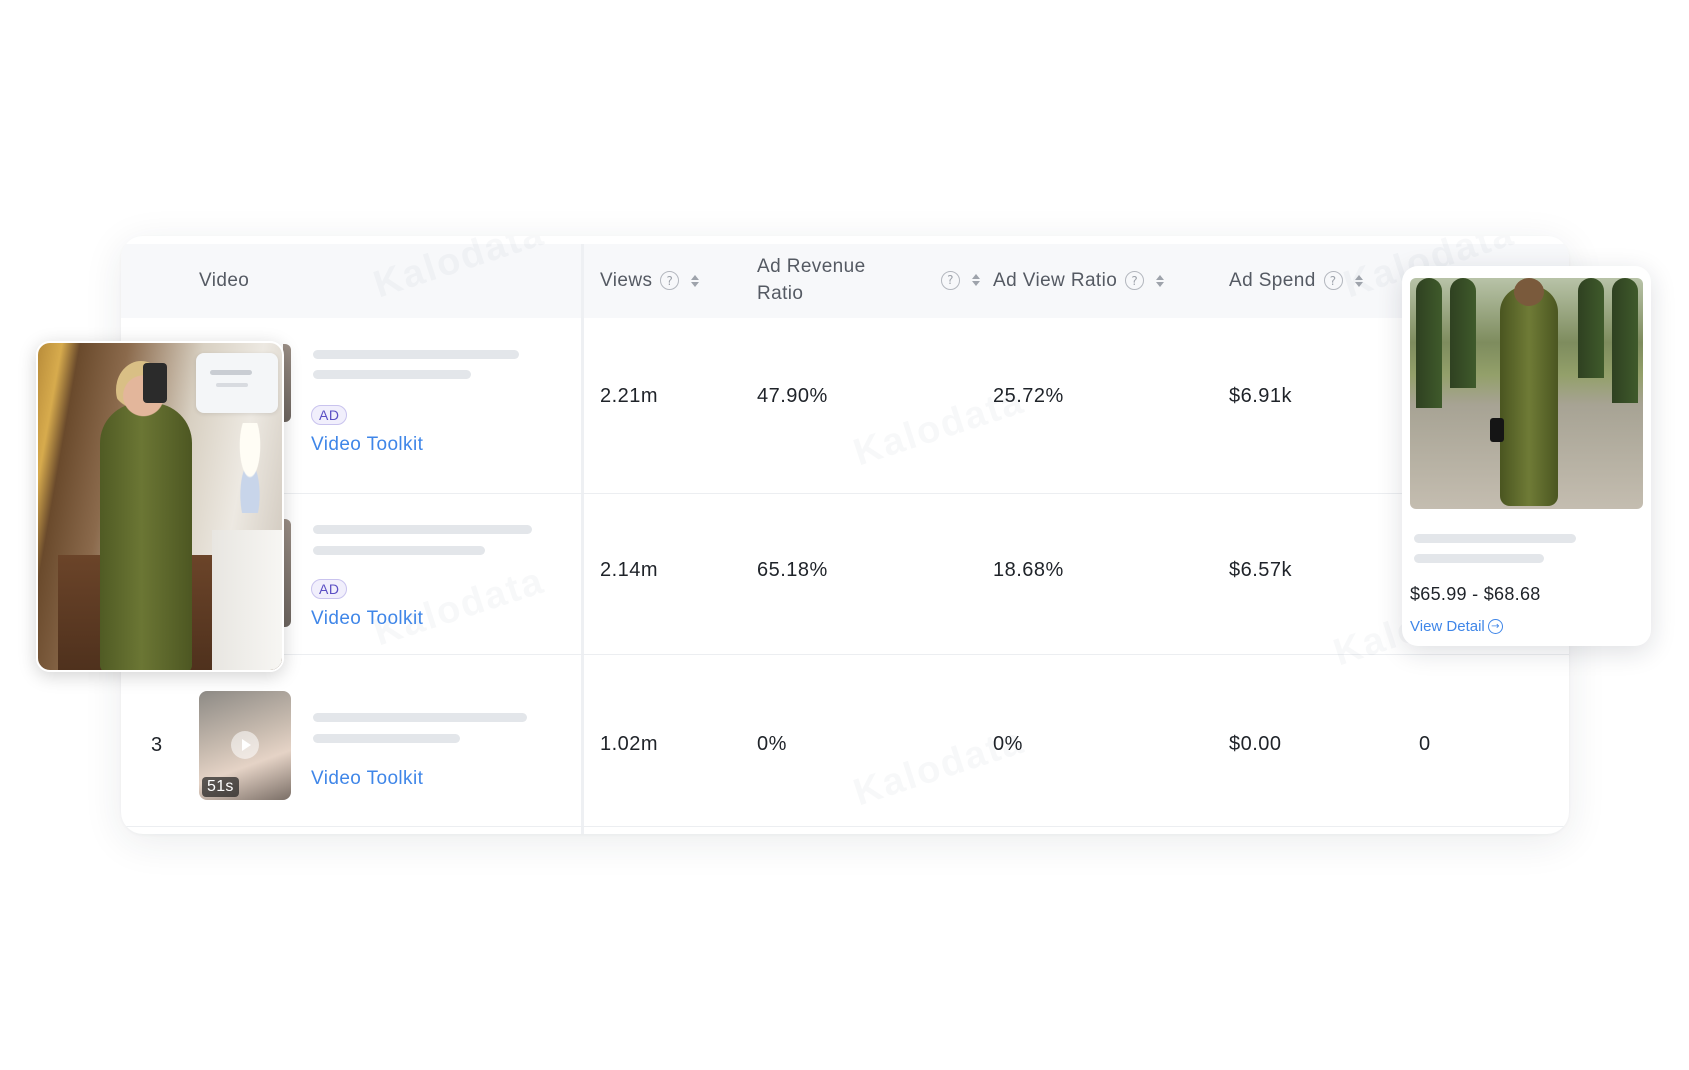 This screenshot has width=1689, height=1070. Describe the element at coordinates (1261, 570) in the screenshot. I see `ad-spend-value: $6.57k` at that location.